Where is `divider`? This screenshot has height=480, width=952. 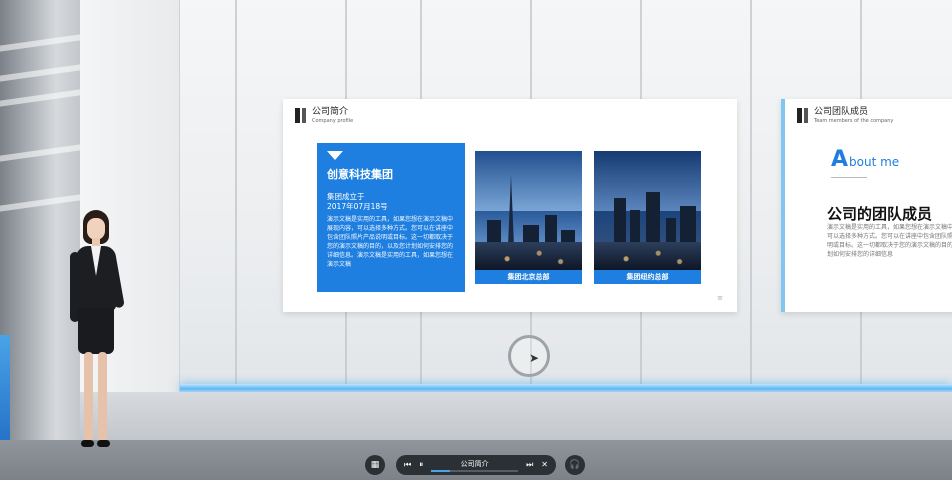 divider is located at coordinates (849, 177).